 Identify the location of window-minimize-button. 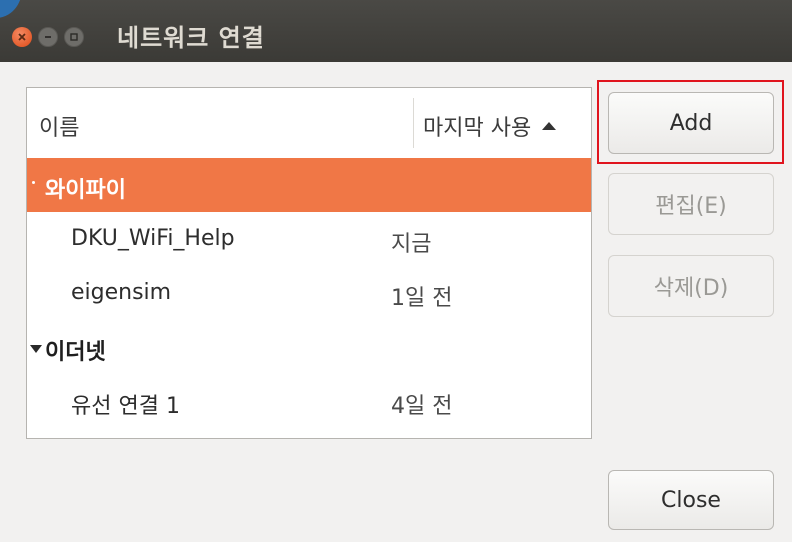
(48, 37).